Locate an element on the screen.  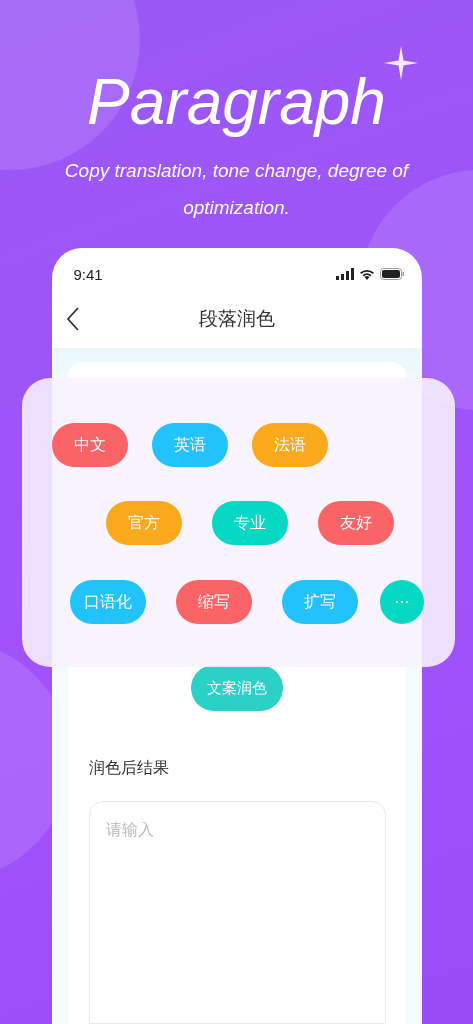
option-chip: 英语 is located at coordinates (190, 445).